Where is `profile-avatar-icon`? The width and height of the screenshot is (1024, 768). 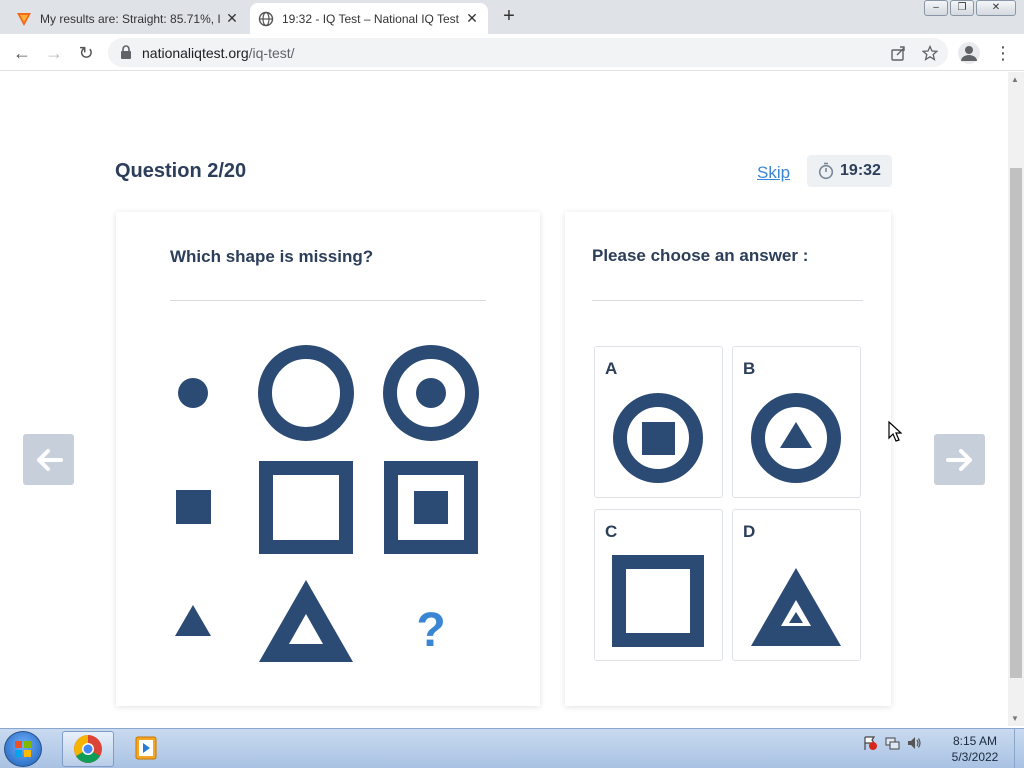 profile-avatar-icon is located at coordinates (969, 53).